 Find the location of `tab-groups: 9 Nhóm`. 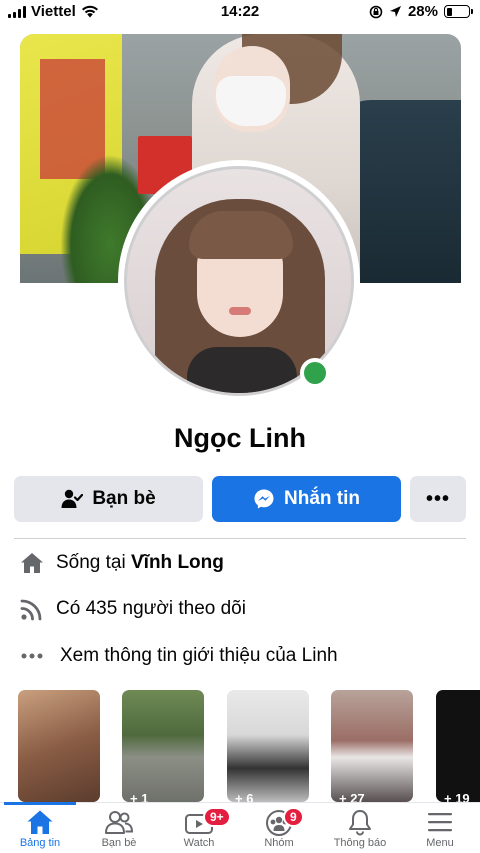

tab-groups: 9 Nhóm is located at coordinates (279, 828).